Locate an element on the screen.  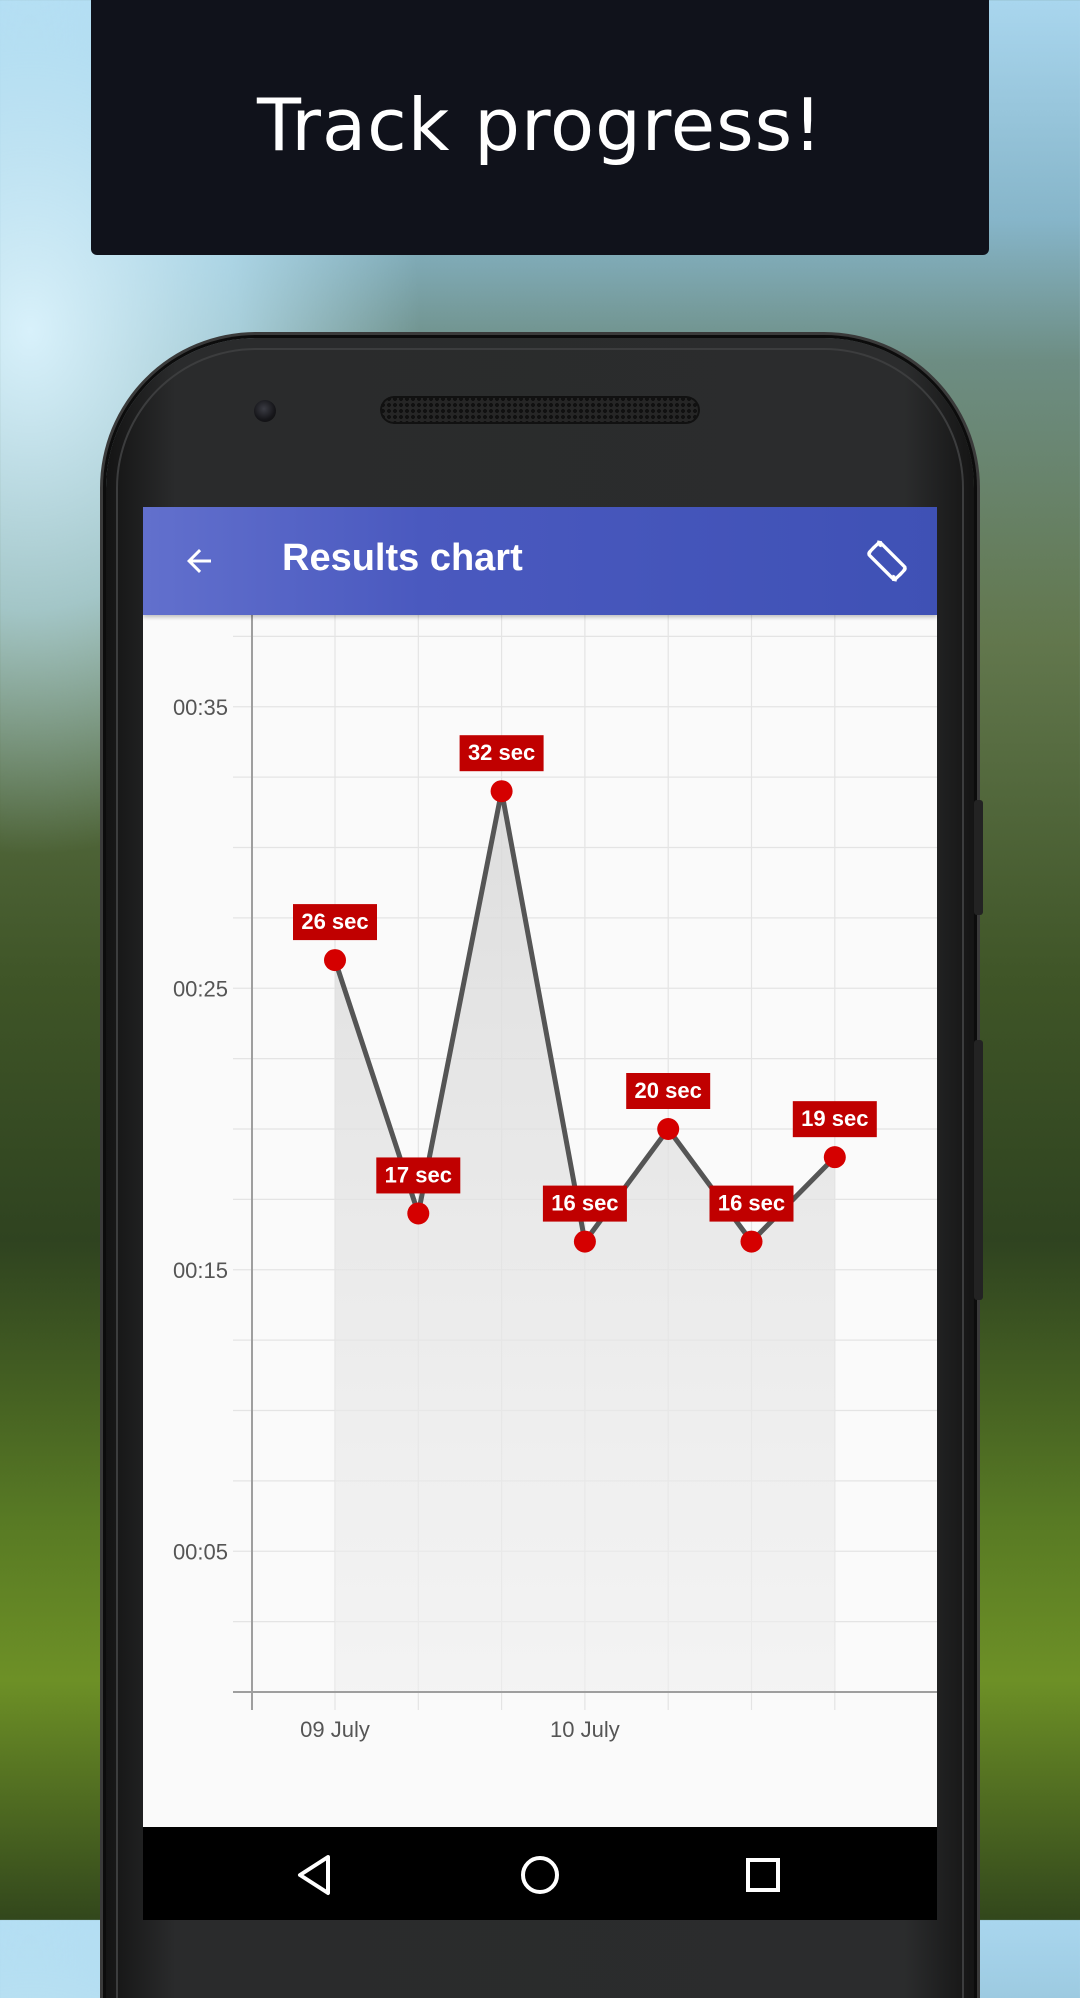
data-label-text: 32 sec is located at coordinates (501, 752).